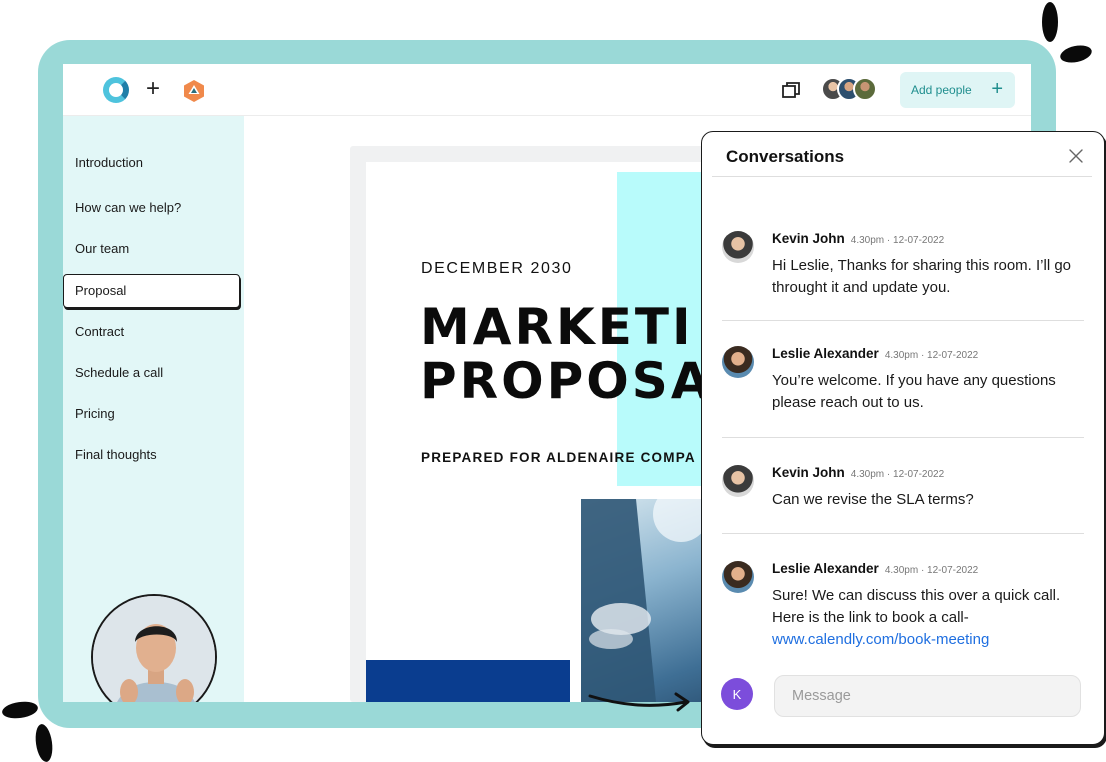  What do you see at coordinates (880, 639) in the screenshot?
I see `booking-link: www.calendly.com/book-meeting` at bounding box center [880, 639].